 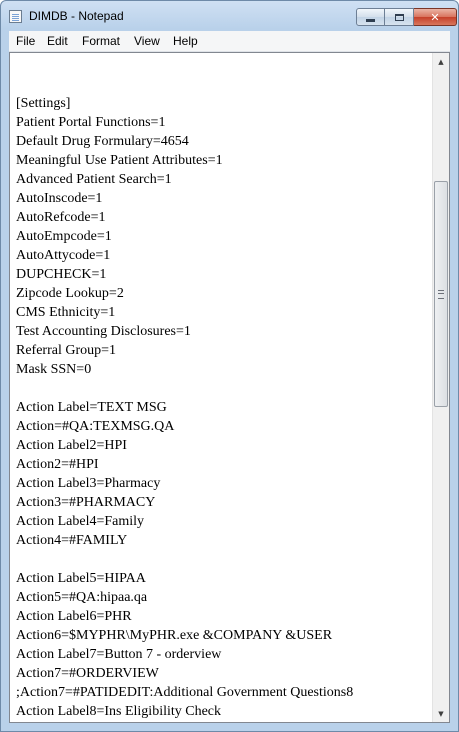 I want to click on menu-help: Help, so click(x=185, y=41).